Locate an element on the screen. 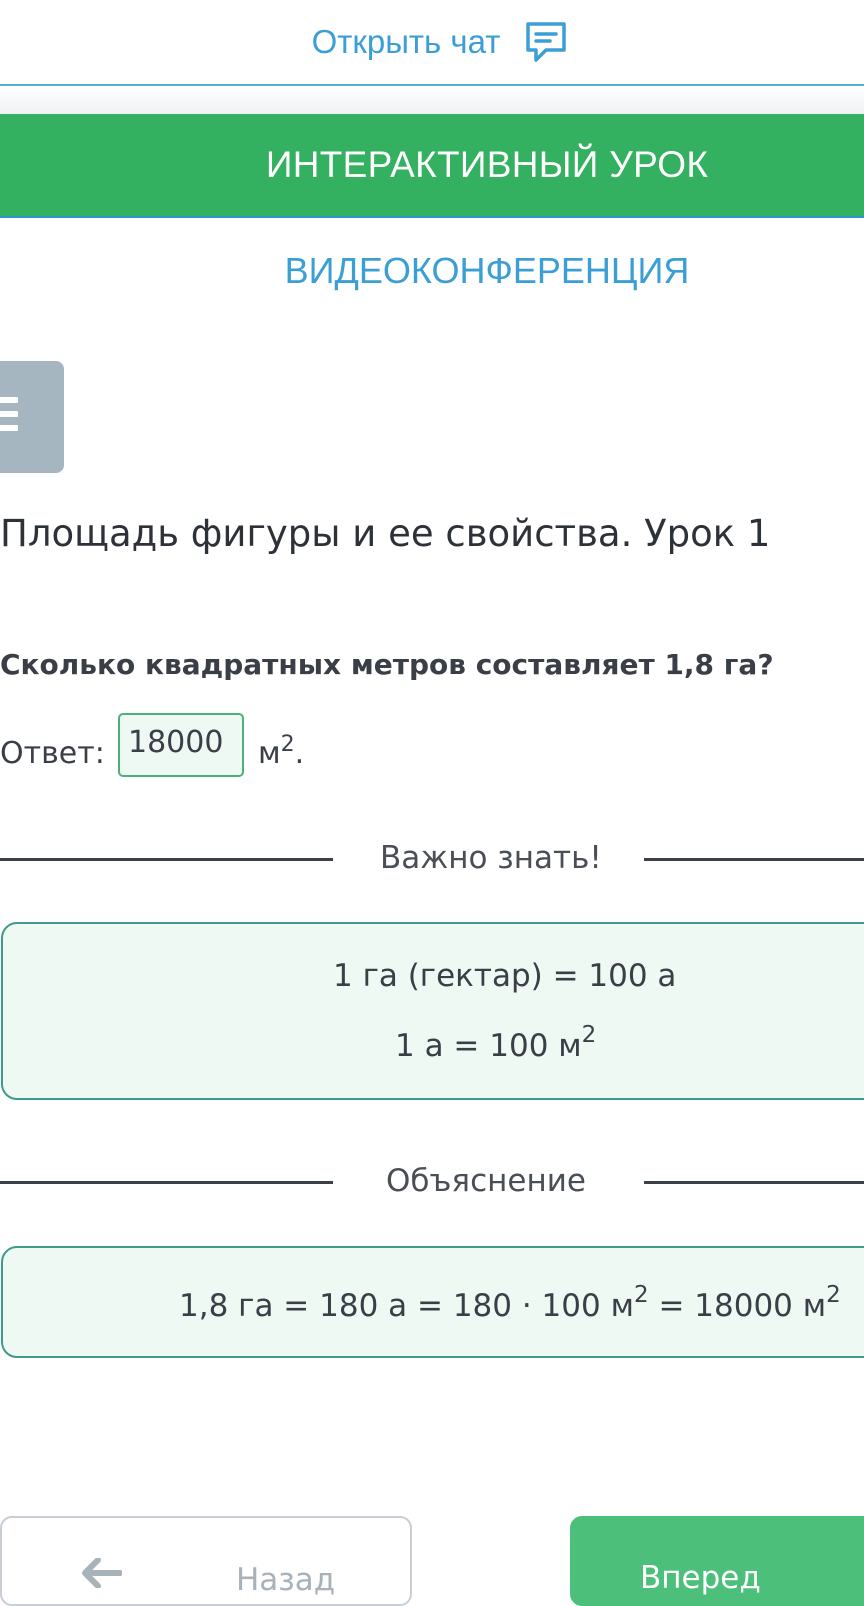  answer-unit: м2. is located at coordinates (281, 751).